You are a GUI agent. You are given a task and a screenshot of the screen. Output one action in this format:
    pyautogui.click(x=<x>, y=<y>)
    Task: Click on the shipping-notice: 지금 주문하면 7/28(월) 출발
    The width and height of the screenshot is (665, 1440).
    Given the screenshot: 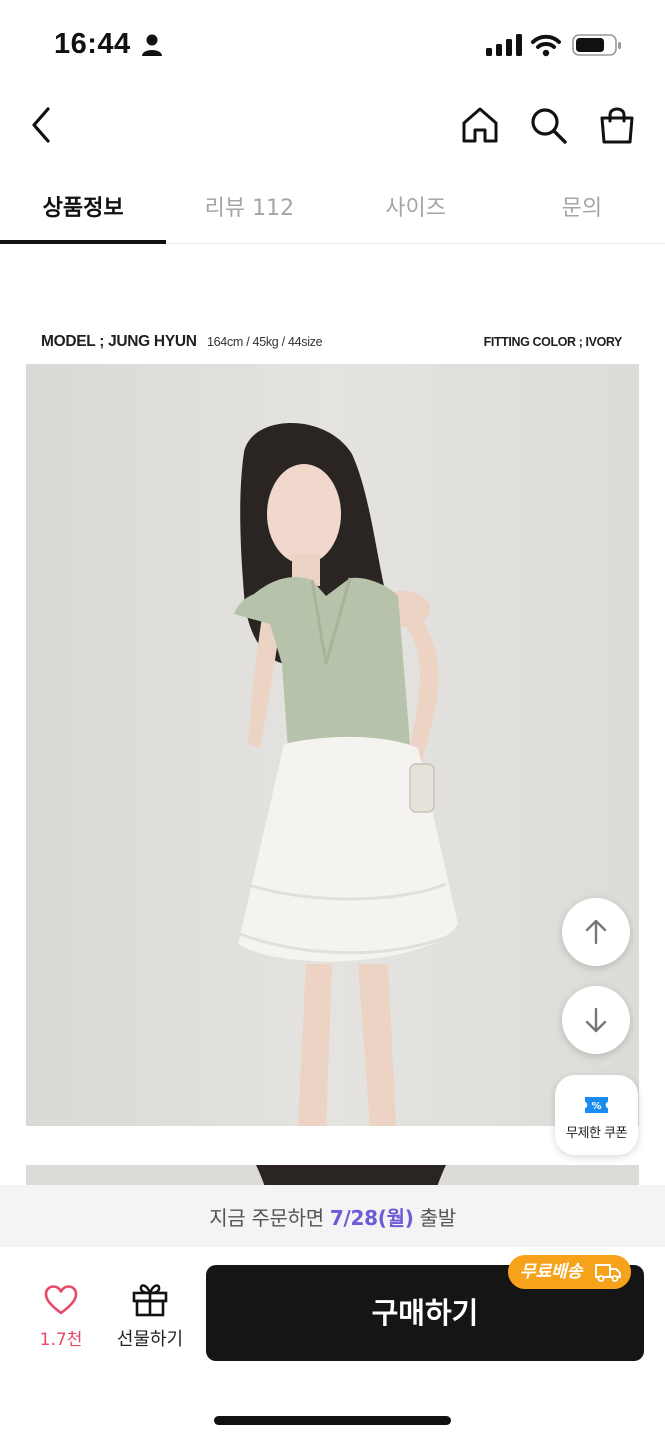 What is the action you would take?
    pyautogui.click(x=332, y=1216)
    